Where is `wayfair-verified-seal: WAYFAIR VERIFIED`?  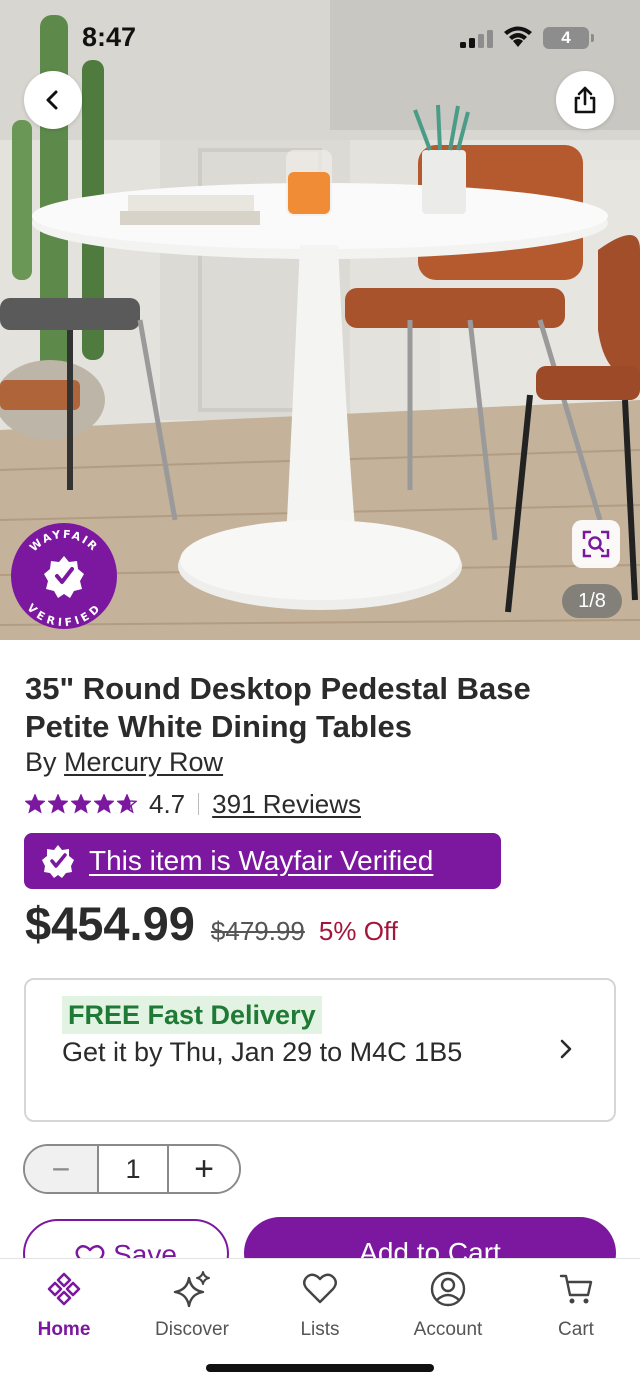
wayfair-verified-seal: WAYFAIR VERIFIED is located at coordinates (64, 576).